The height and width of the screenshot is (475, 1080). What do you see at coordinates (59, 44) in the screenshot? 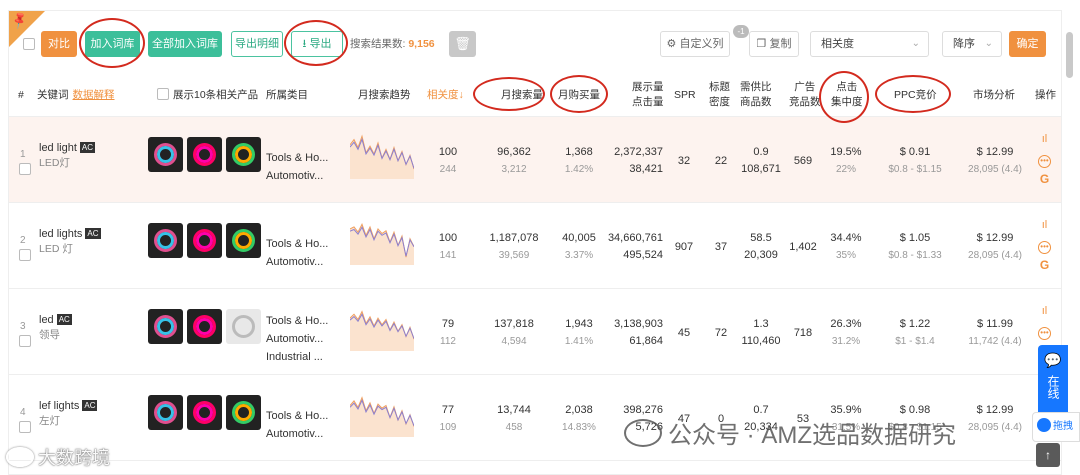
I see `compare-button: 对比` at bounding box center [59, 44].